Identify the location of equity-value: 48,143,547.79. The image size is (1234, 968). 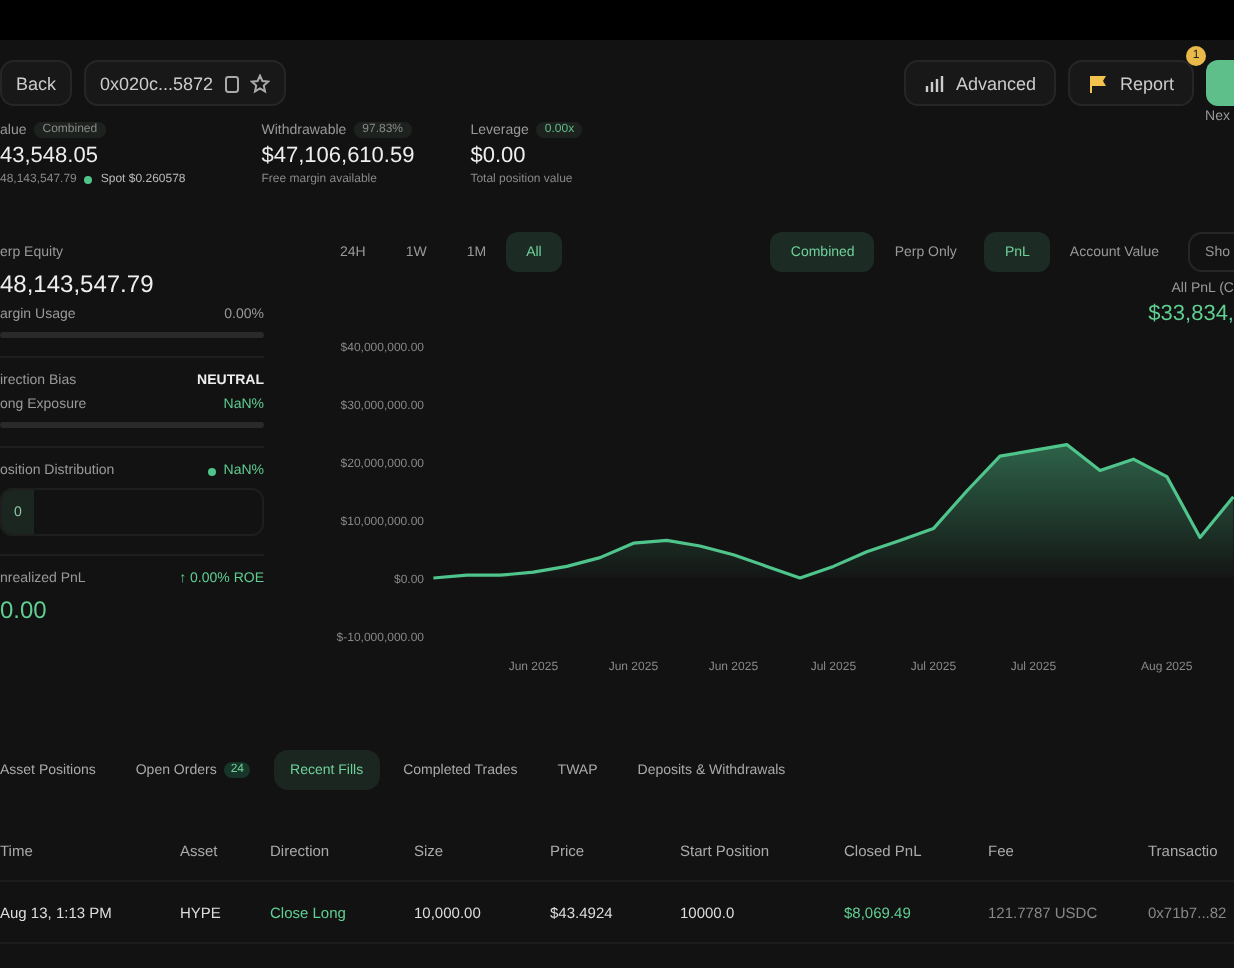
(78, 284).